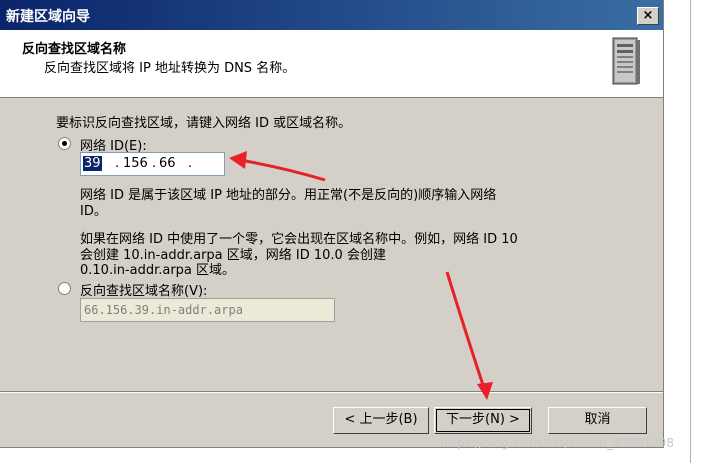 The width and height of the screenshot is (721, 463). Describe the element at coordinates (469, 335) in the screenshot. I see `annotation-arrow-to-next` at that location.